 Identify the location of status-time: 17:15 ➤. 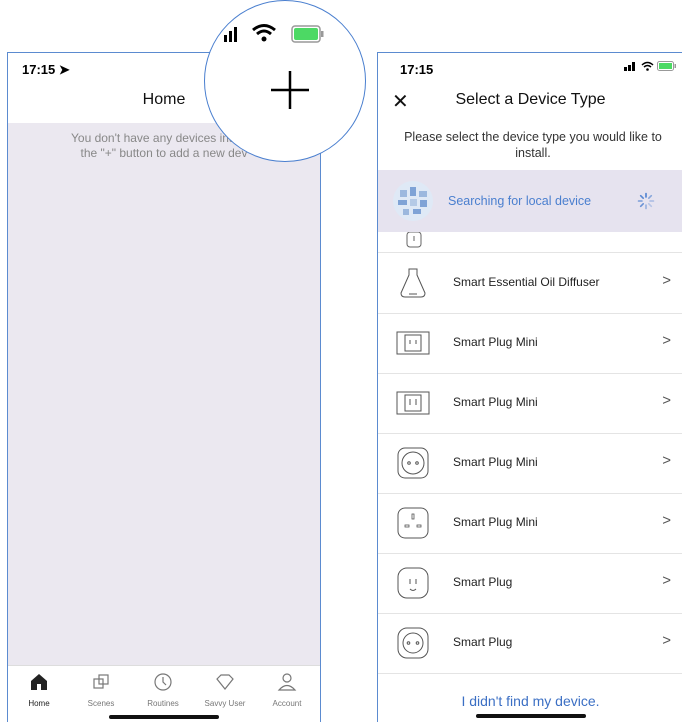
(46, 69).